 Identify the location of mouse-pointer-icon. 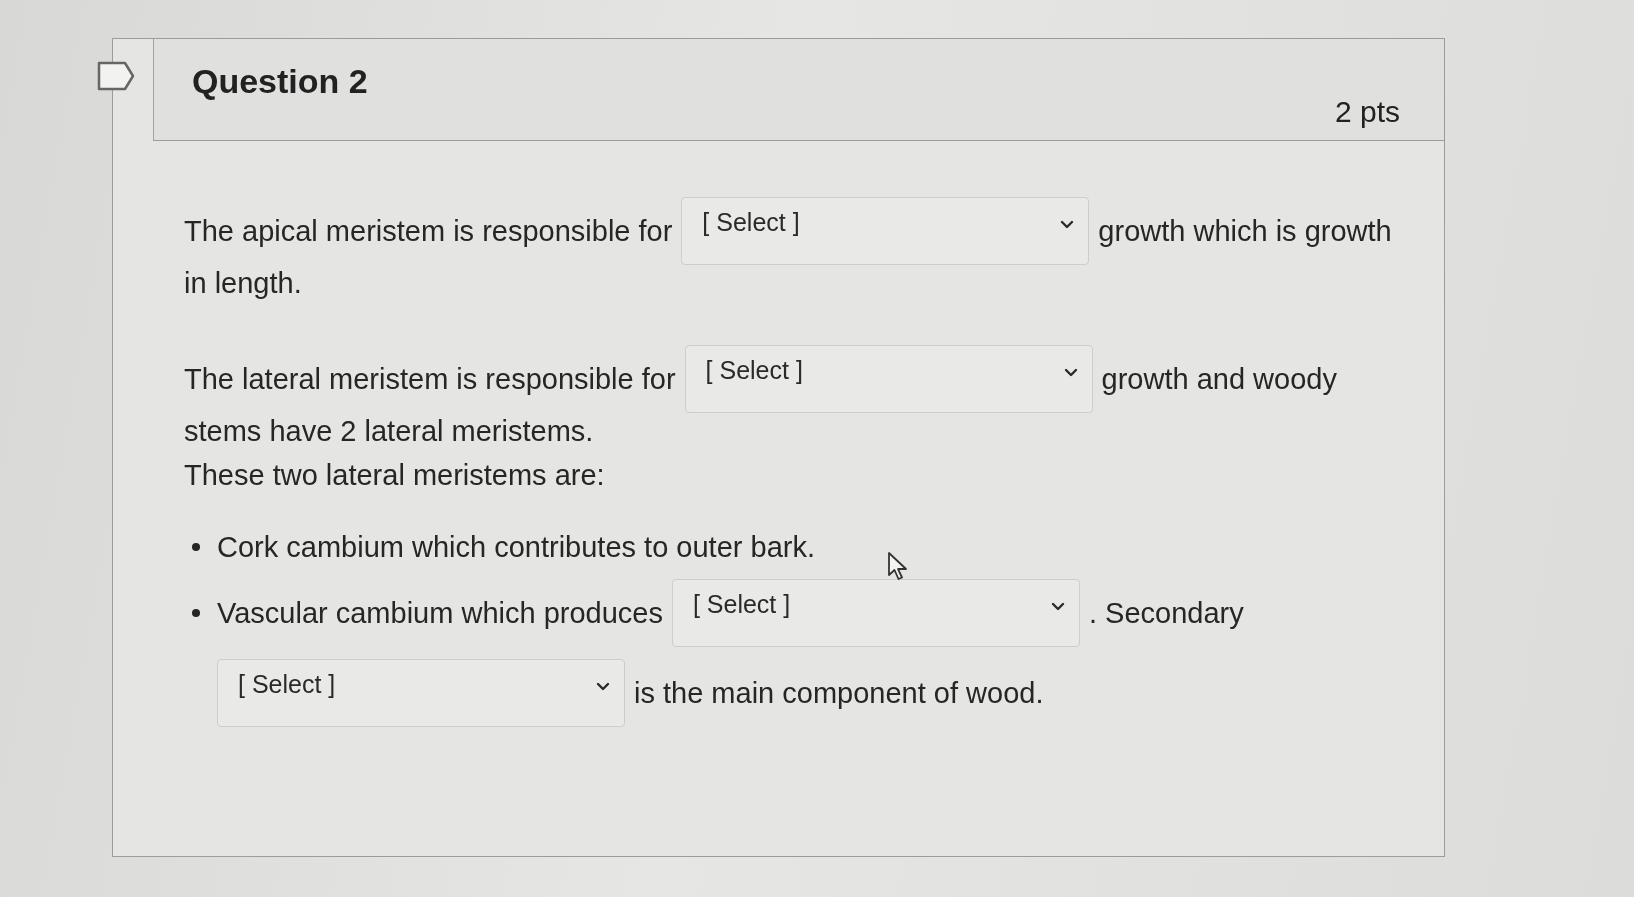
(898, 566).